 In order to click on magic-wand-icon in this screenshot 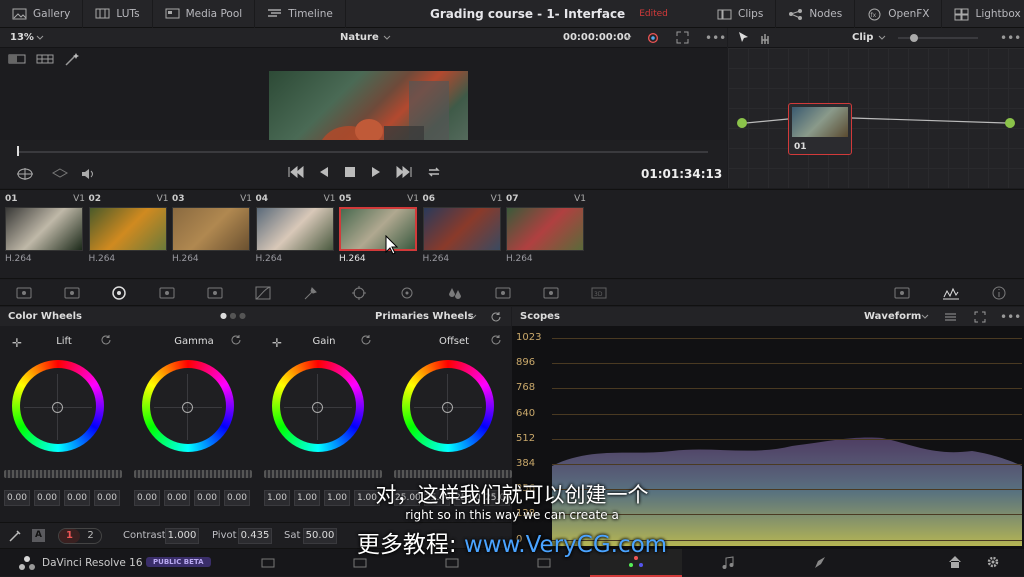, I will do `click(72, 59)`.